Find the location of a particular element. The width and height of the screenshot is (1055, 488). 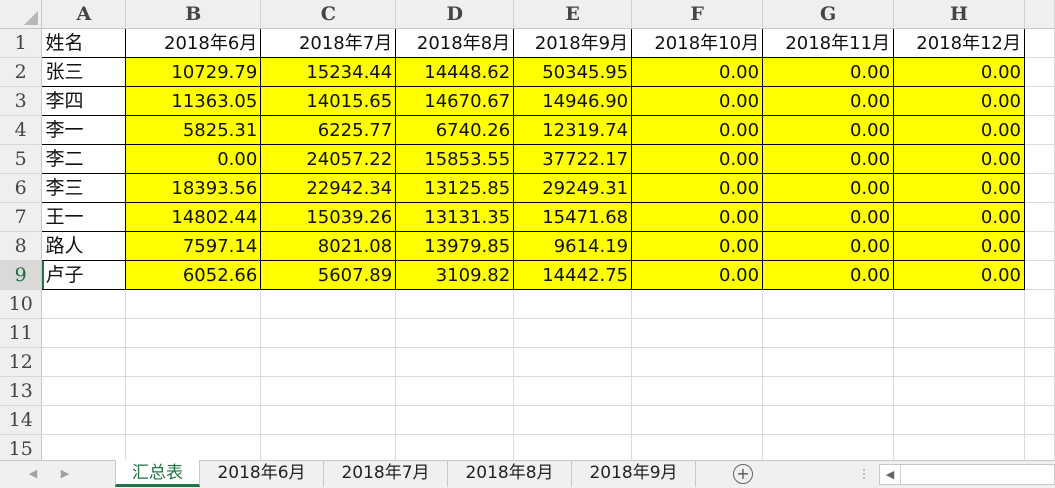

column-header-b: B is located at coordinates (193, 14).